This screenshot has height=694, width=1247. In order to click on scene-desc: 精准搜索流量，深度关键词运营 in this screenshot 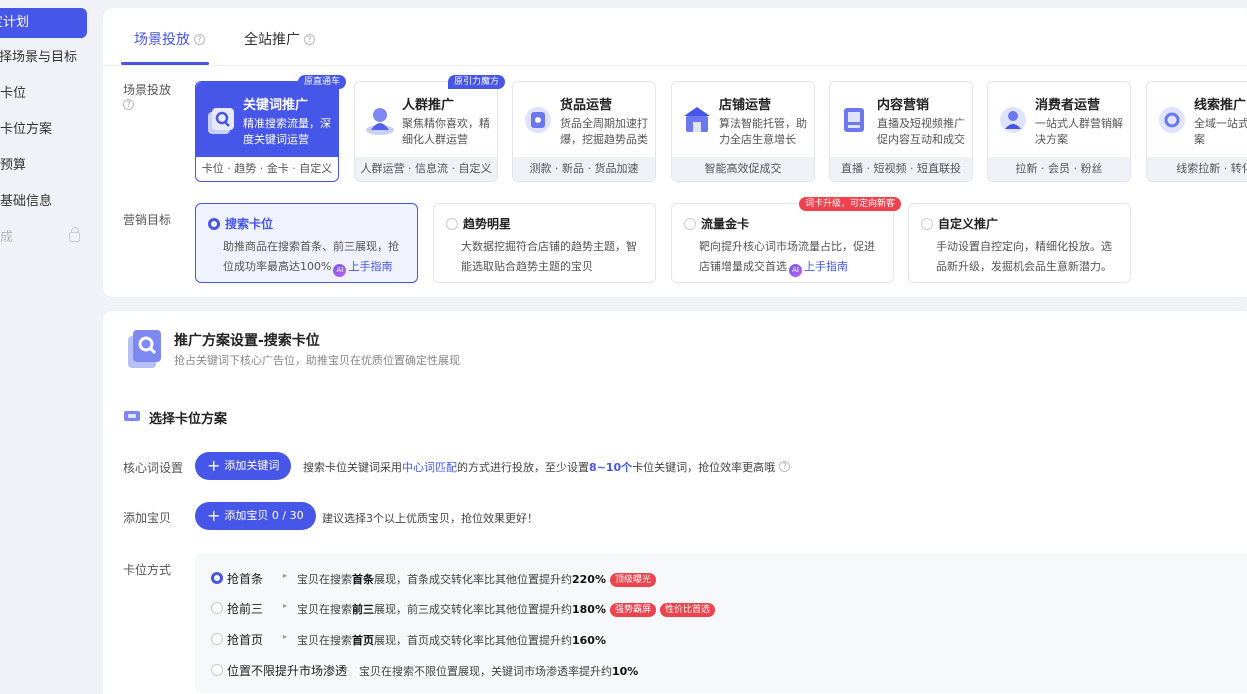, I will do `click(287, 131)`.